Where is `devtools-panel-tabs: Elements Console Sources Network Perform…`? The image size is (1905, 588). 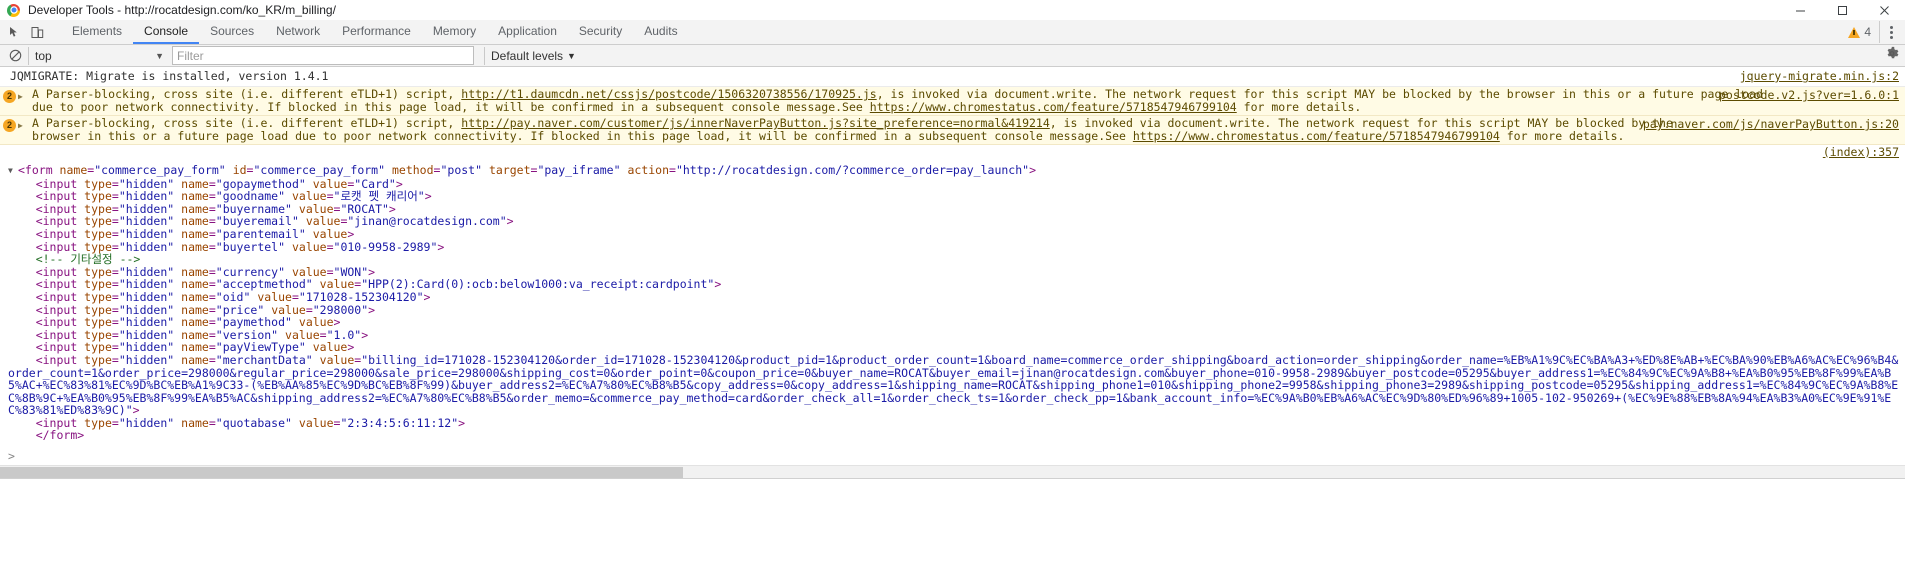 devtools-panel-tabs: Elements Console Sources Network Perform… is located at coordinates (375, 32).